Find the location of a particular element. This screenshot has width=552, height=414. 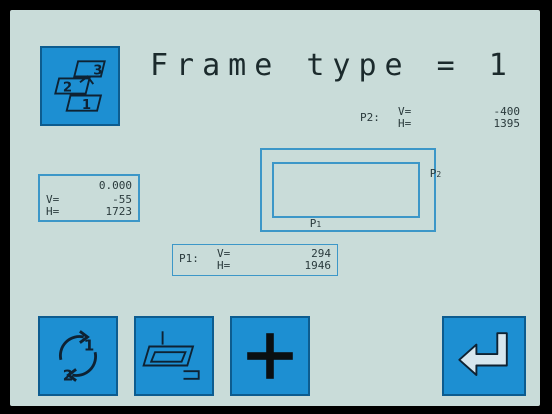

frame-type-icon: 3 2 1 is located at coordinates (80, 86).